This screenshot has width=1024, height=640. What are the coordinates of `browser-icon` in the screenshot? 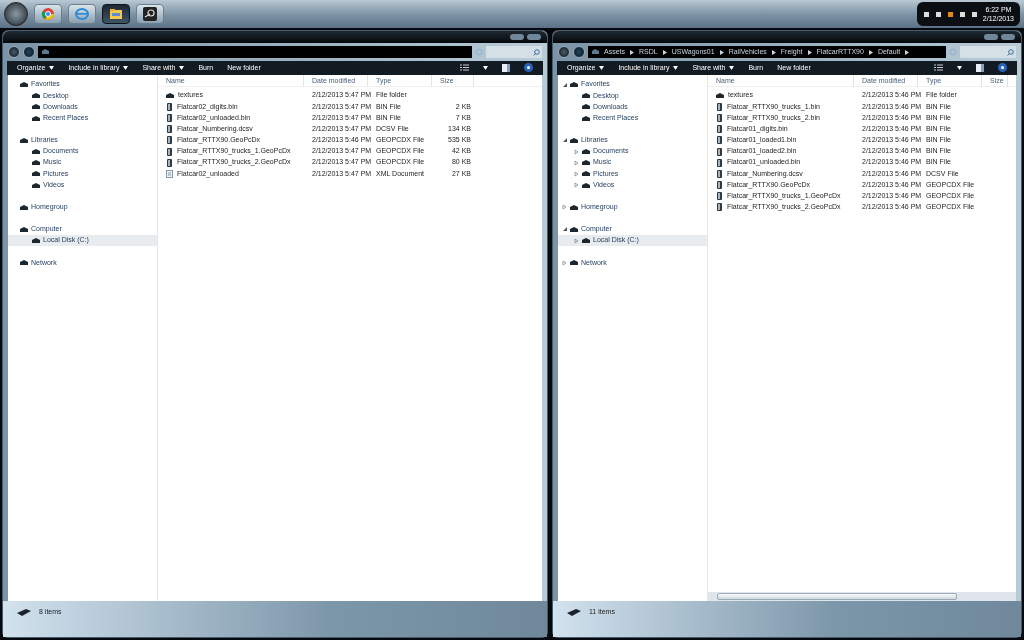 It's located at (48, 14).